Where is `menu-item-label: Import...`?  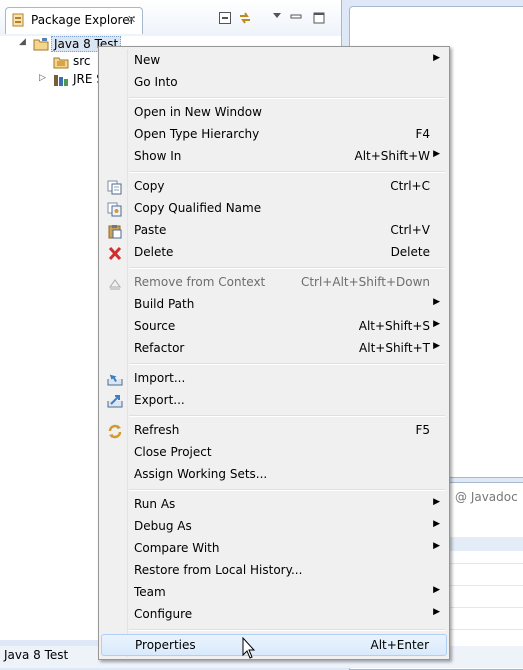 menu-item-label: Import... is located at coordinates (160, 378).